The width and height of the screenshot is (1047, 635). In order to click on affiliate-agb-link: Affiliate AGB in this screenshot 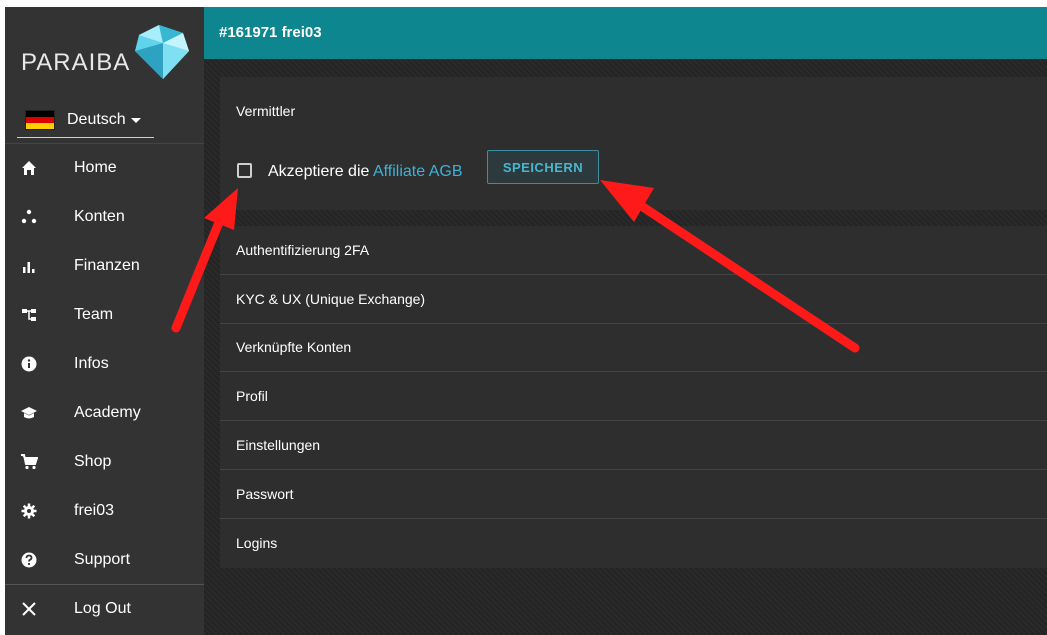, I will do `click(418, 171)`.